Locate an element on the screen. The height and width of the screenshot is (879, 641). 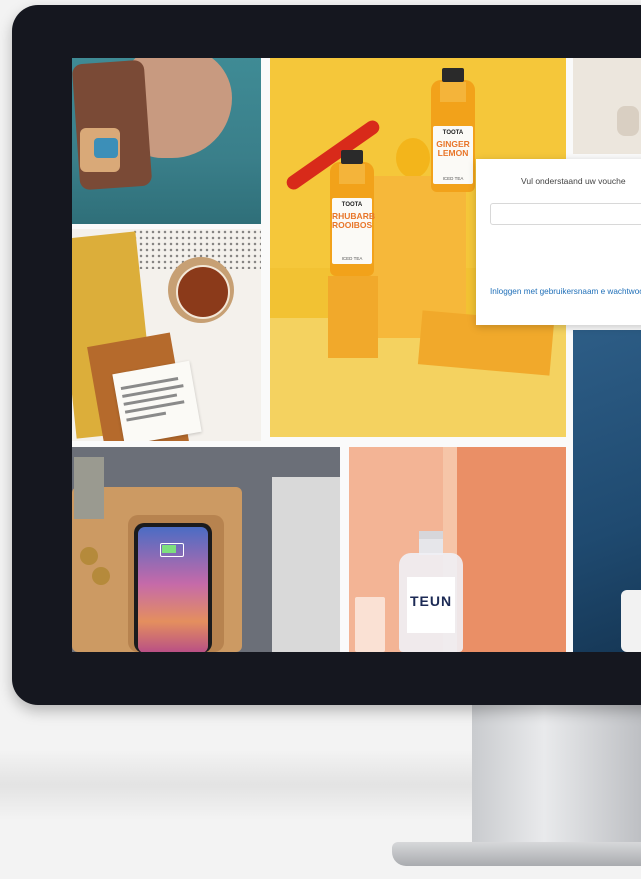
voucher-input is located at coordinates (565, 214).